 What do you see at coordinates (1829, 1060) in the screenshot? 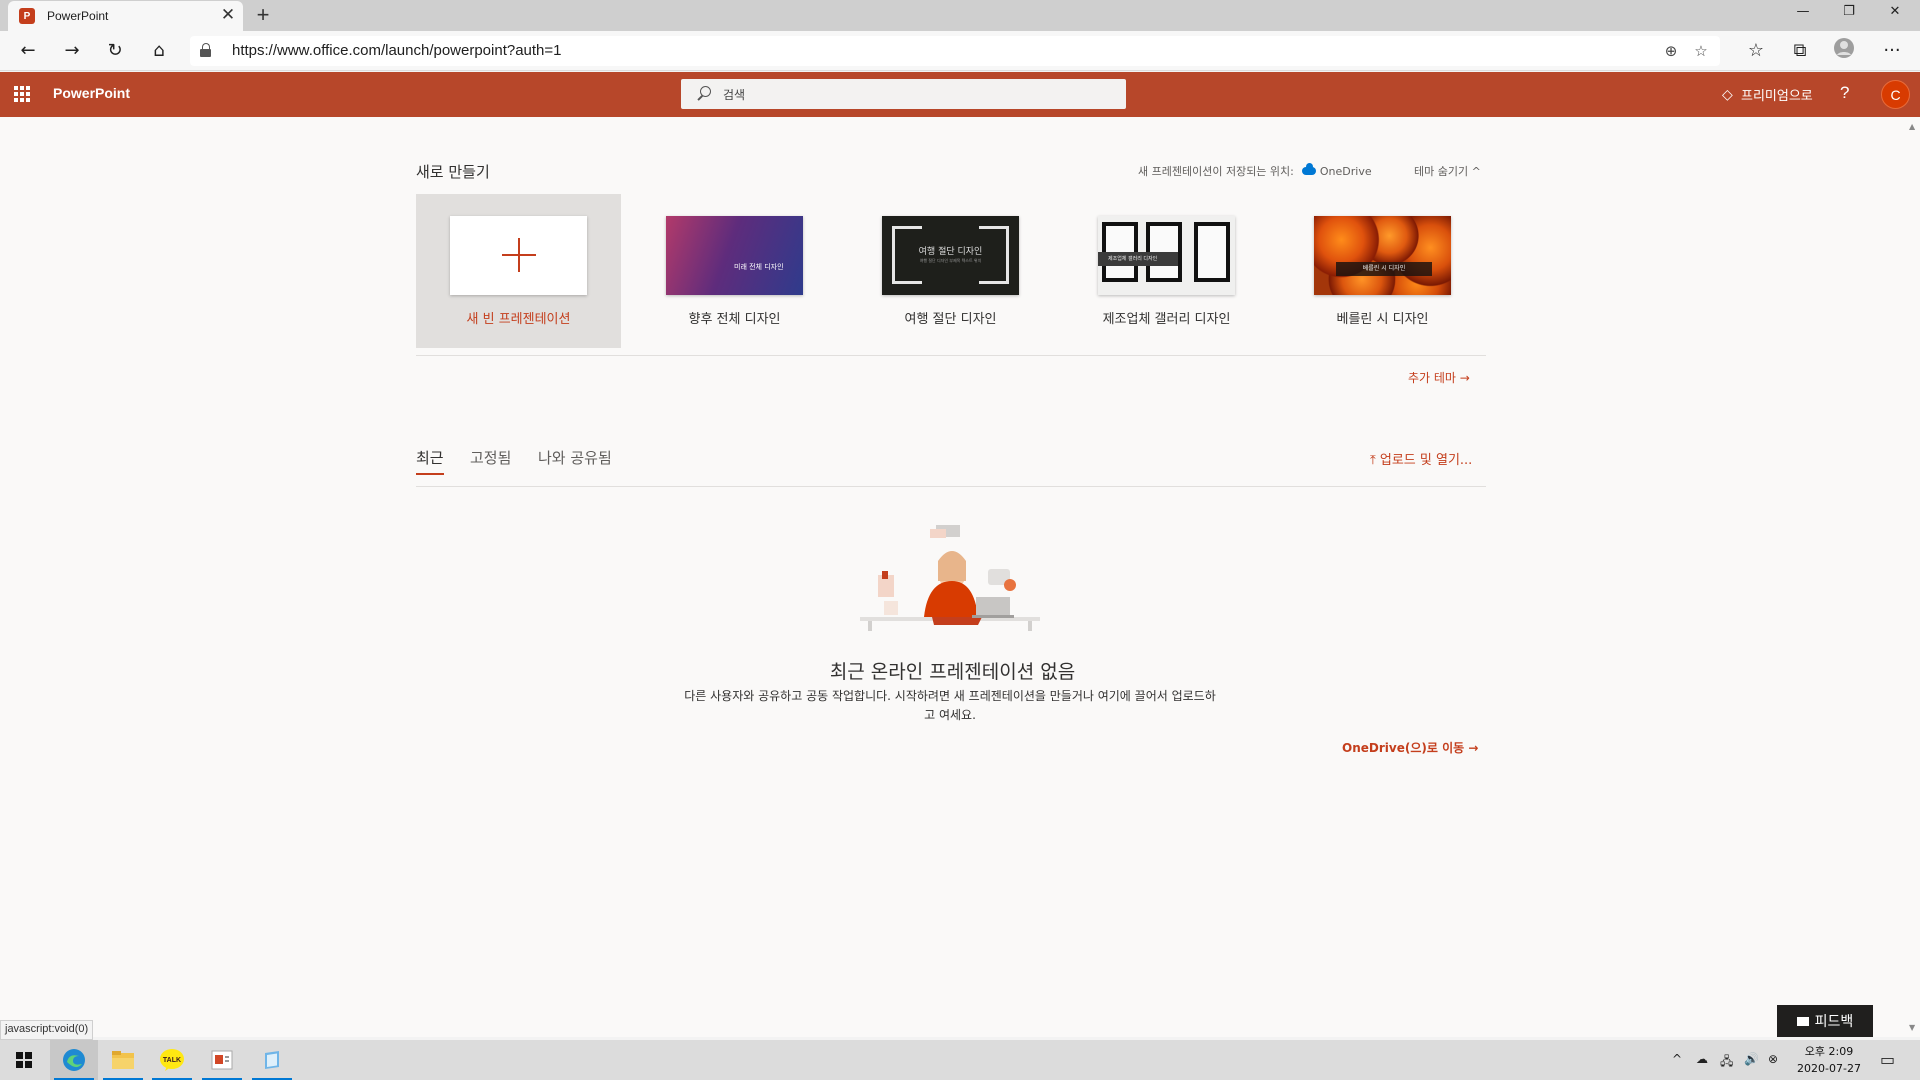
I see `taskbar-clock: 오후 2:09 2020-07-27` at bounding box center [1829, 1060].